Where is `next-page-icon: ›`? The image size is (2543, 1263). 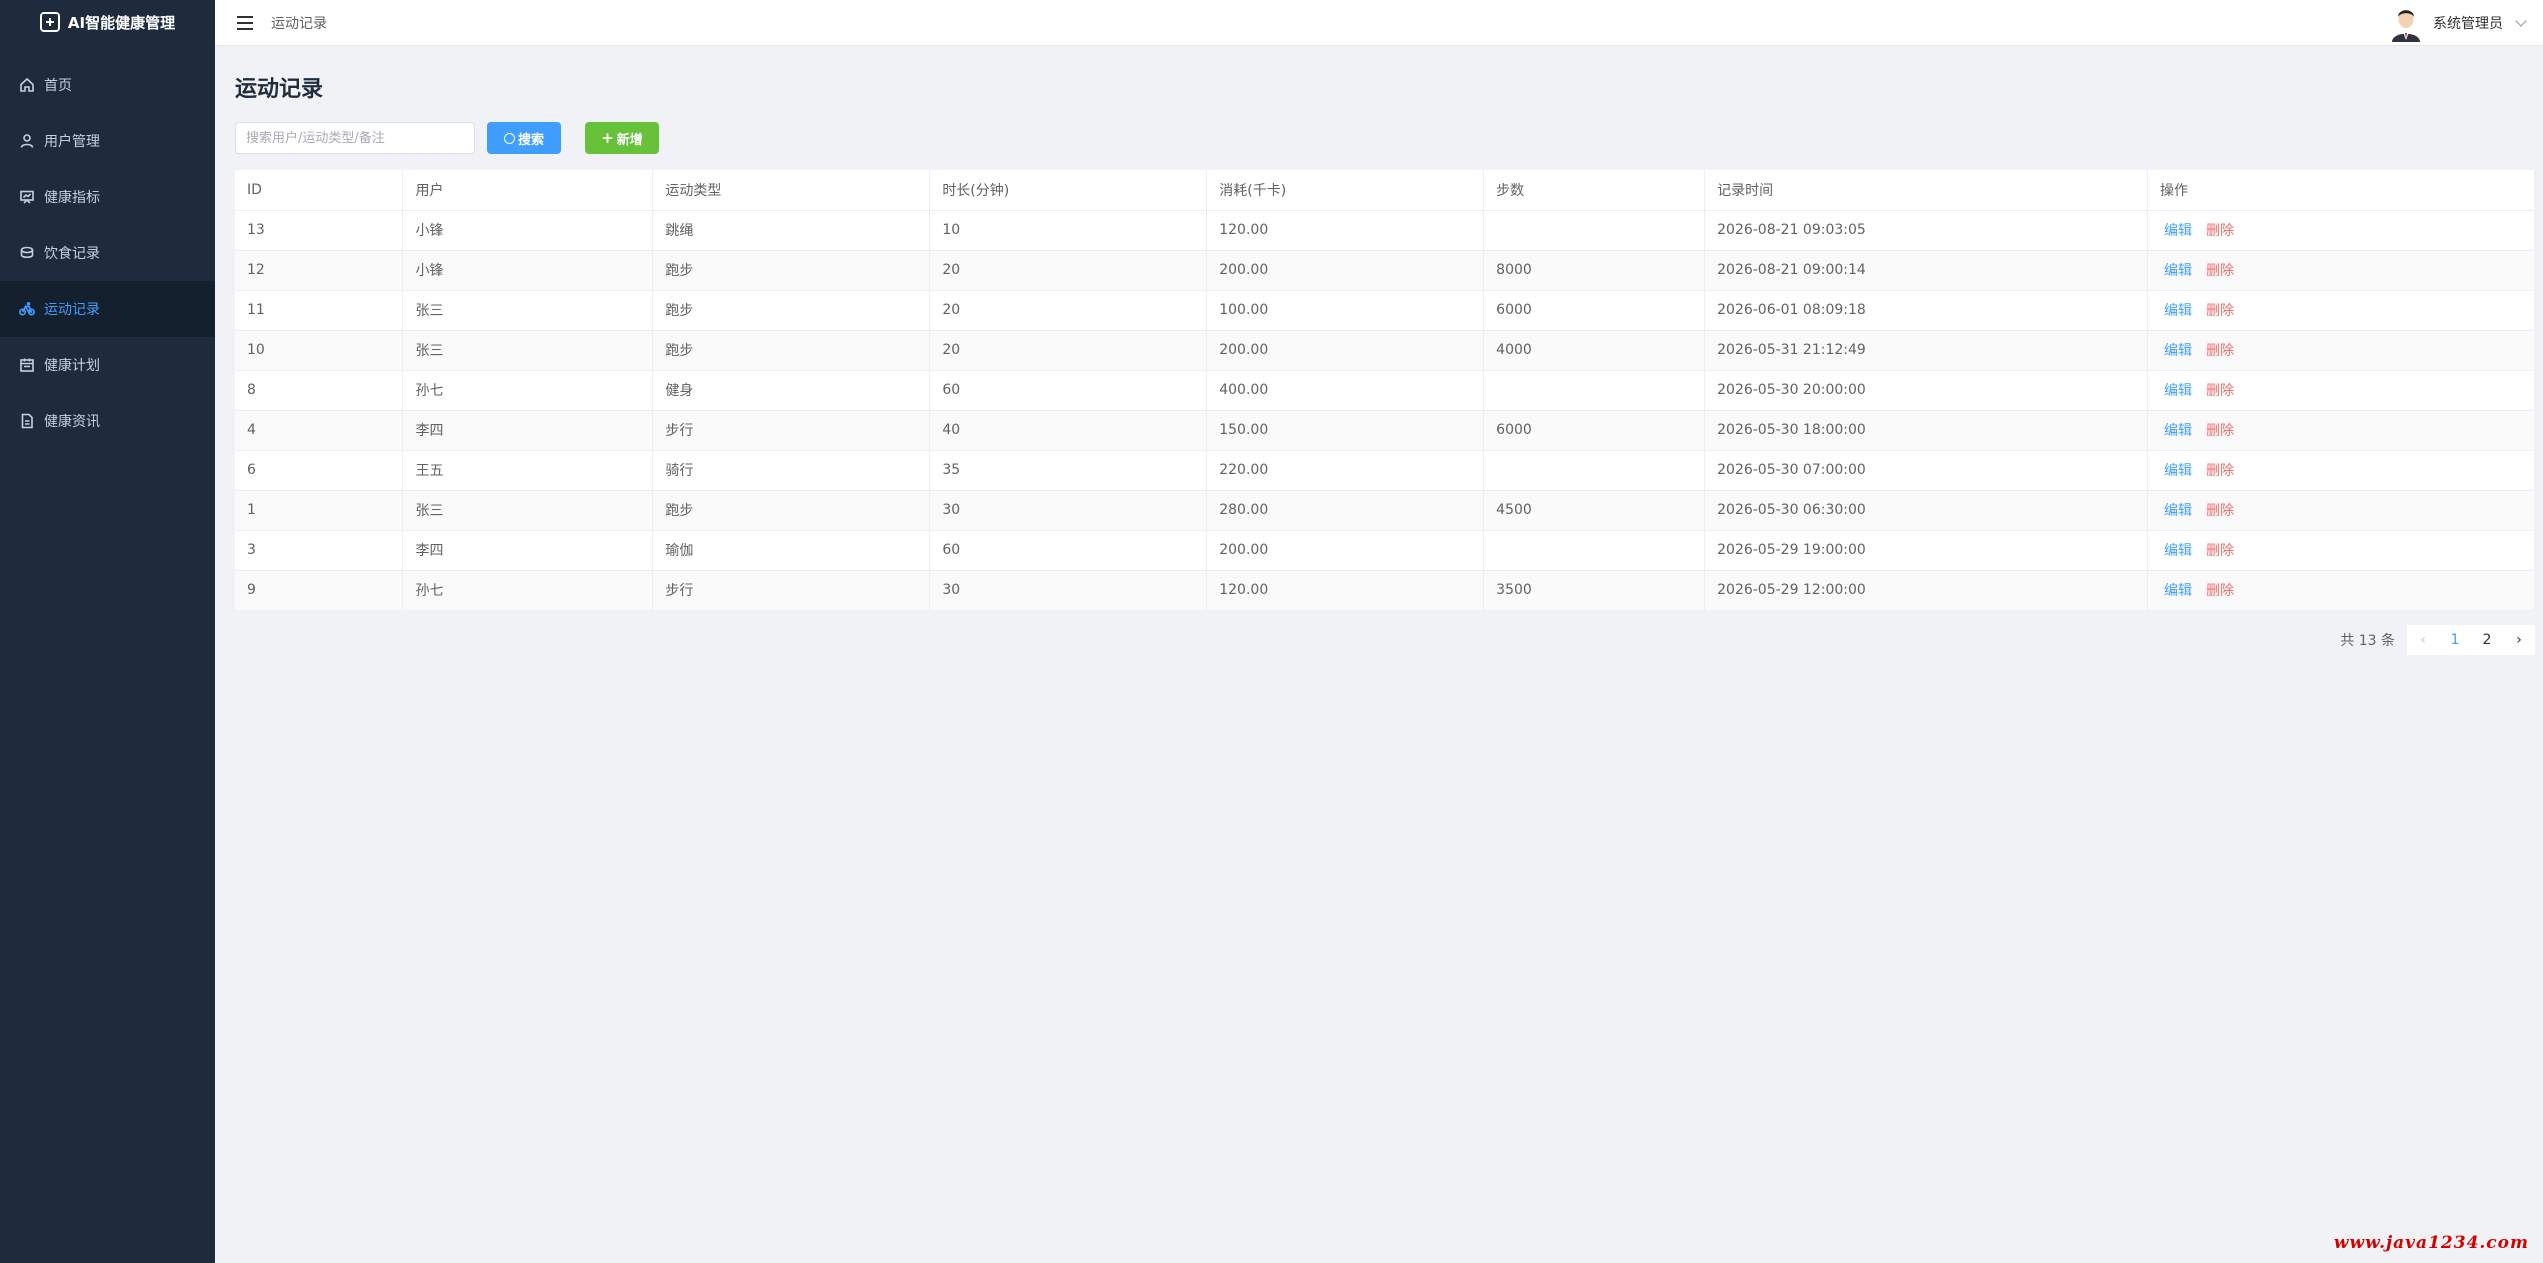
next-page-icon: › is located at coordinates (2519, 640).